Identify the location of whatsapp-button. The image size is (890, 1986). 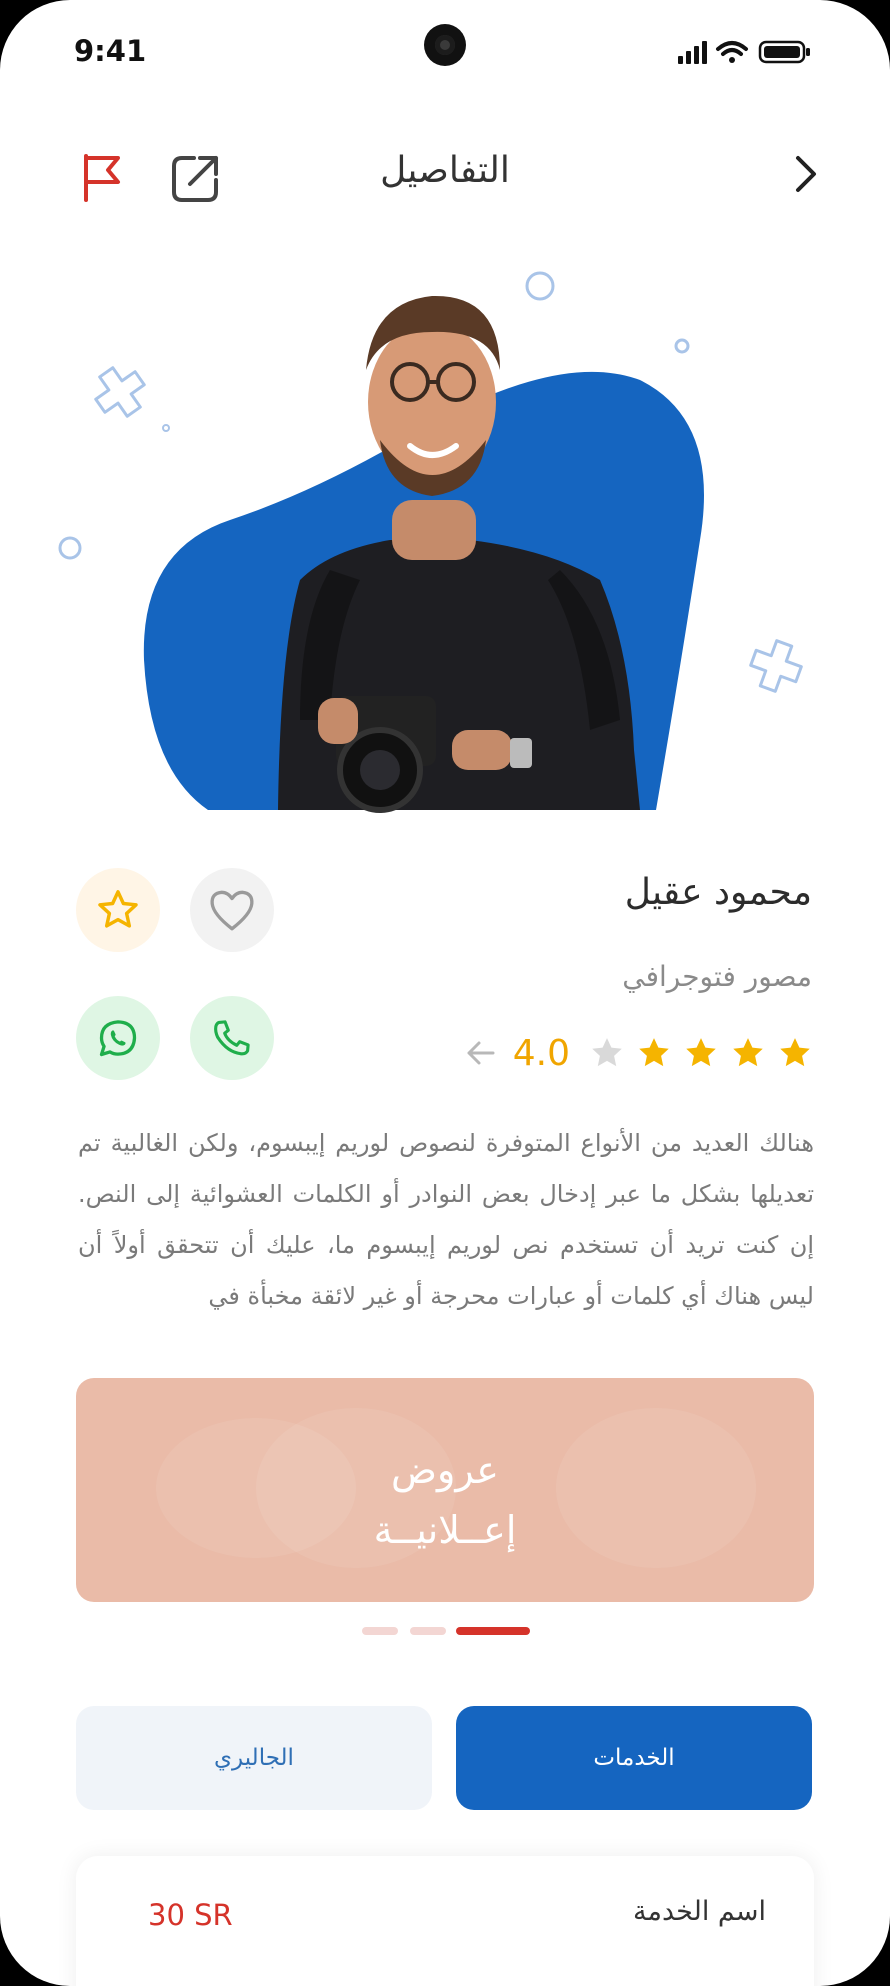
(118, 1038).